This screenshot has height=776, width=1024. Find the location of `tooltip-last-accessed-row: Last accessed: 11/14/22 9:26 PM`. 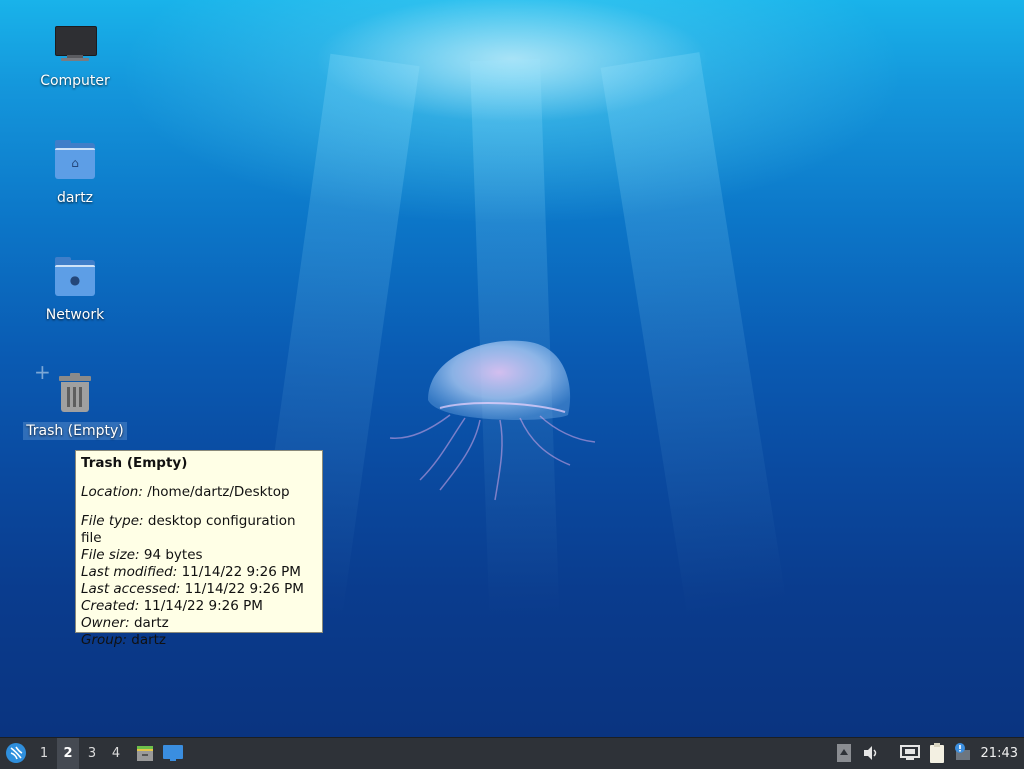

tooltip-last-accessed-row: Last accessed: 11/14/22 9:26 PM is located at coordinates (199, 589).